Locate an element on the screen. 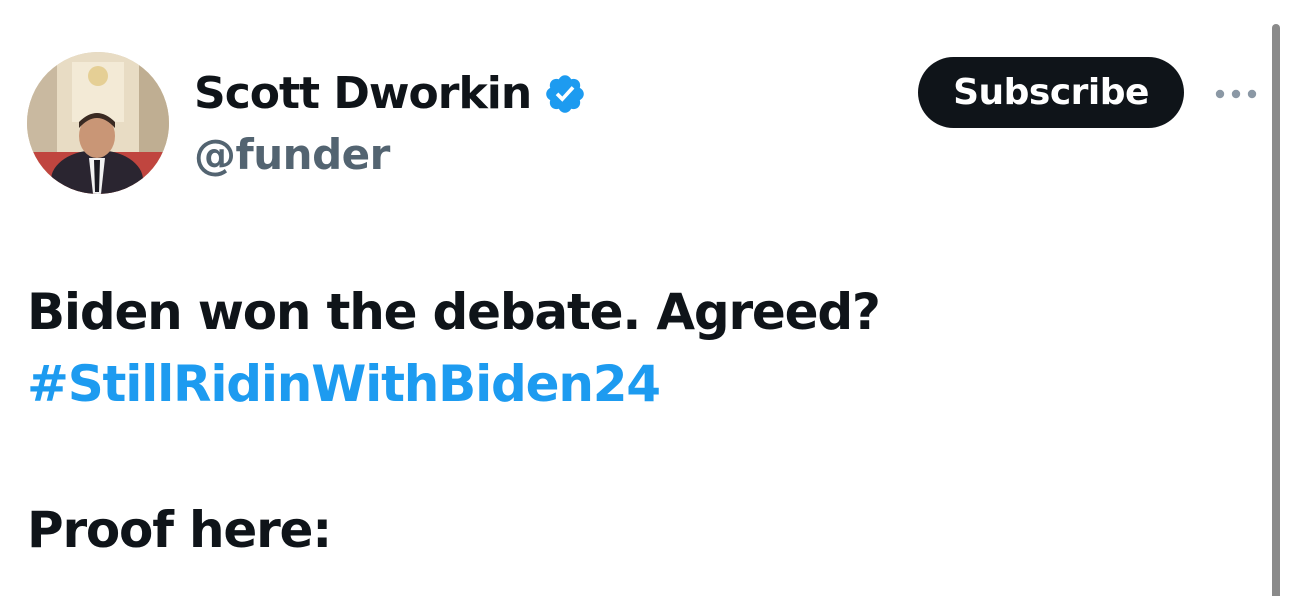  avatar-photo is located at coordinates (98, 123).